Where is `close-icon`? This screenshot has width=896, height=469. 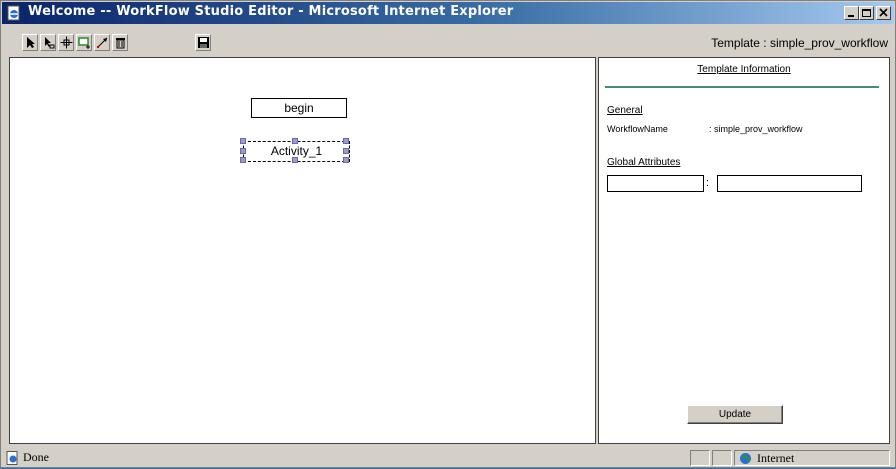 close-icon is located at coordinates (883, 12).